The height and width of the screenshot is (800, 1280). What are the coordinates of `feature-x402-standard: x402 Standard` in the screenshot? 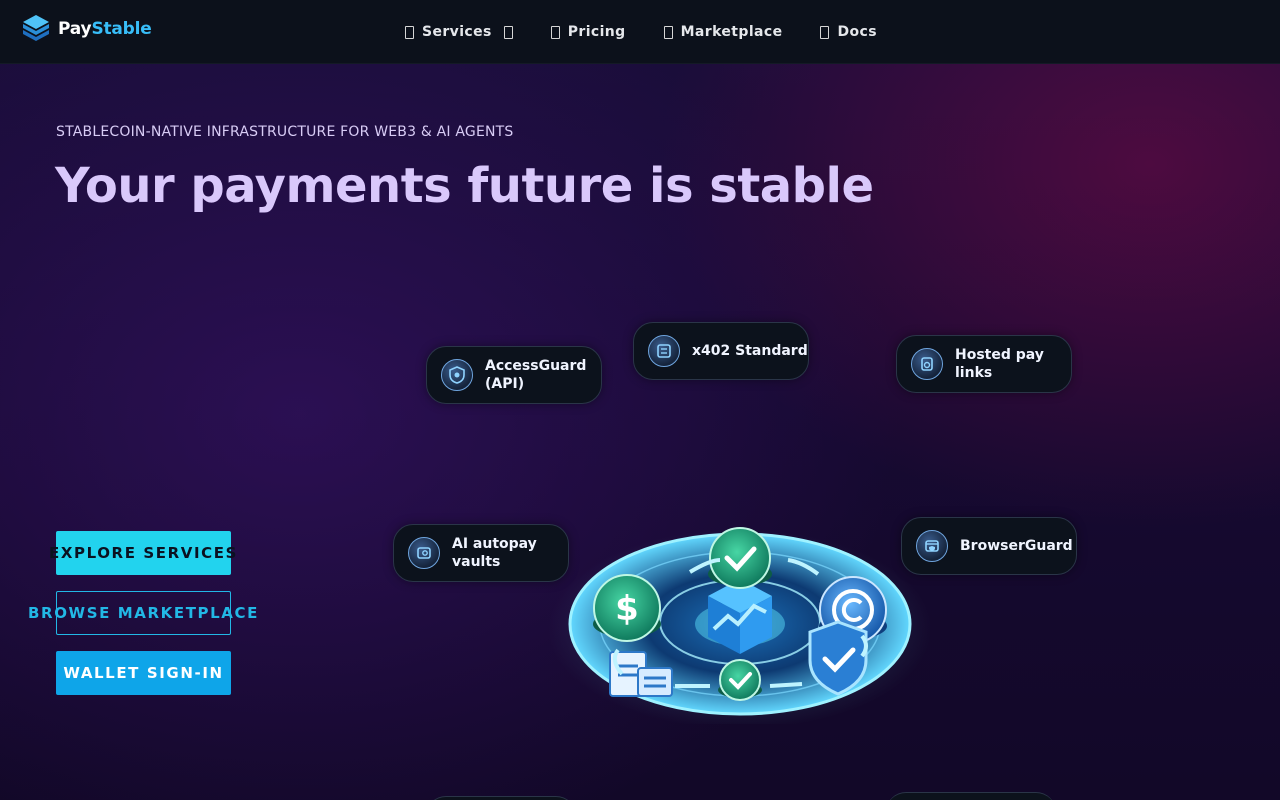 It's located at (721, 351).